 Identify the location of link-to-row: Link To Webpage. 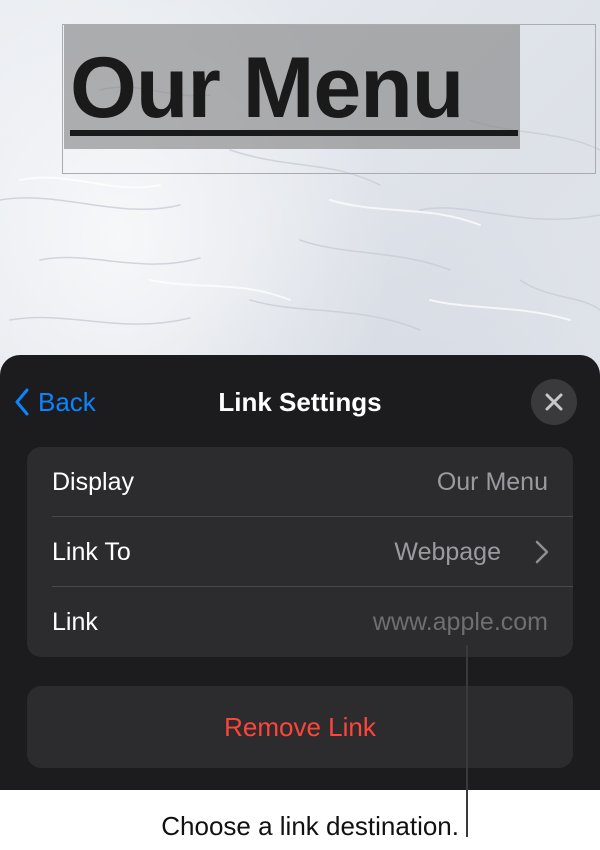
(300, 552).